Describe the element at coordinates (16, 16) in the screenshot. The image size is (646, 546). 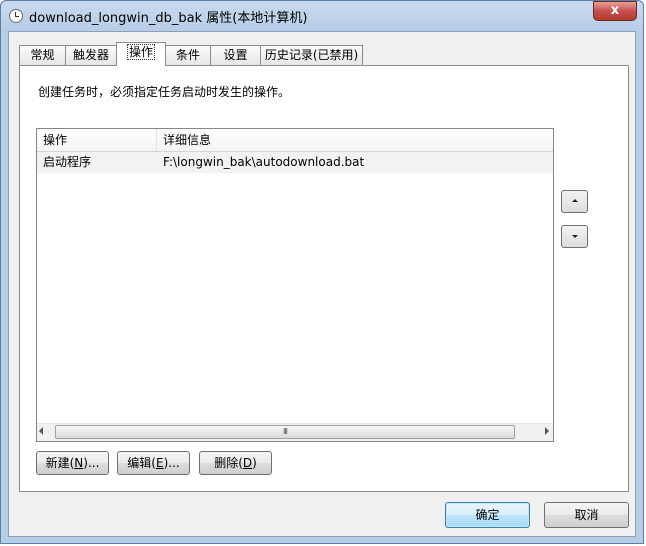
I see `clock-icon` at that location.